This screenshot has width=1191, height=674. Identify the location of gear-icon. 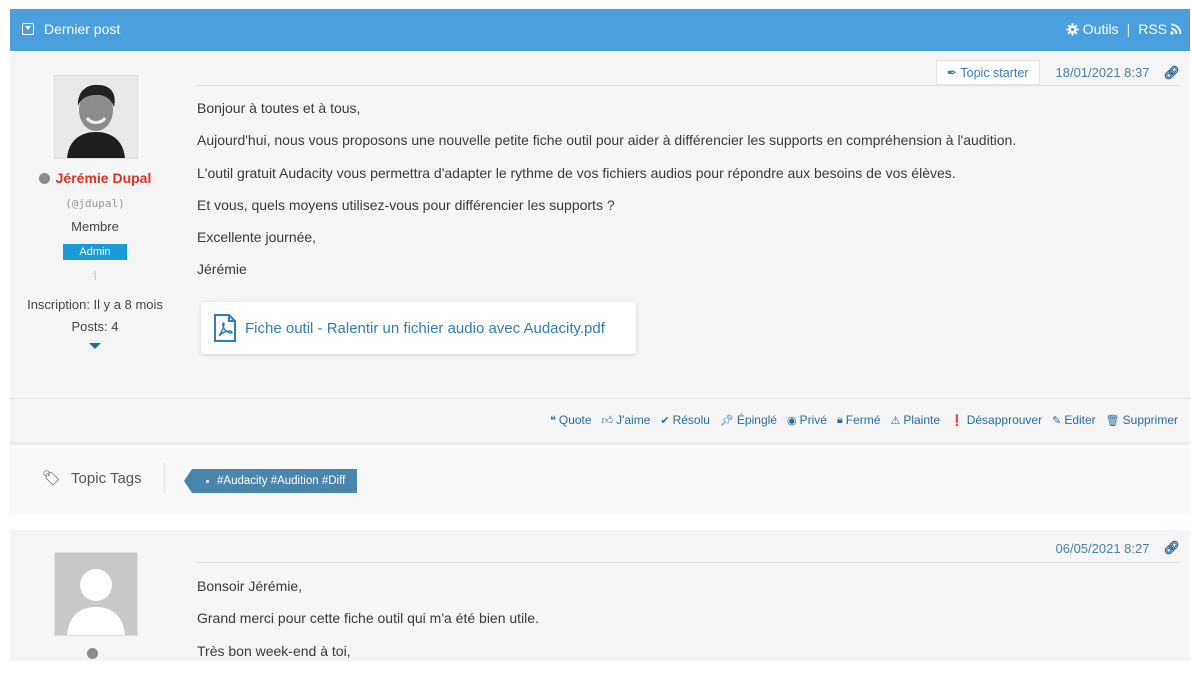
(1072, 29).